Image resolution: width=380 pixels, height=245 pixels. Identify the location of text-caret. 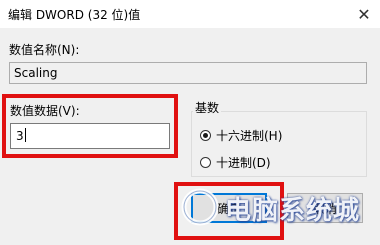
(25, 135).